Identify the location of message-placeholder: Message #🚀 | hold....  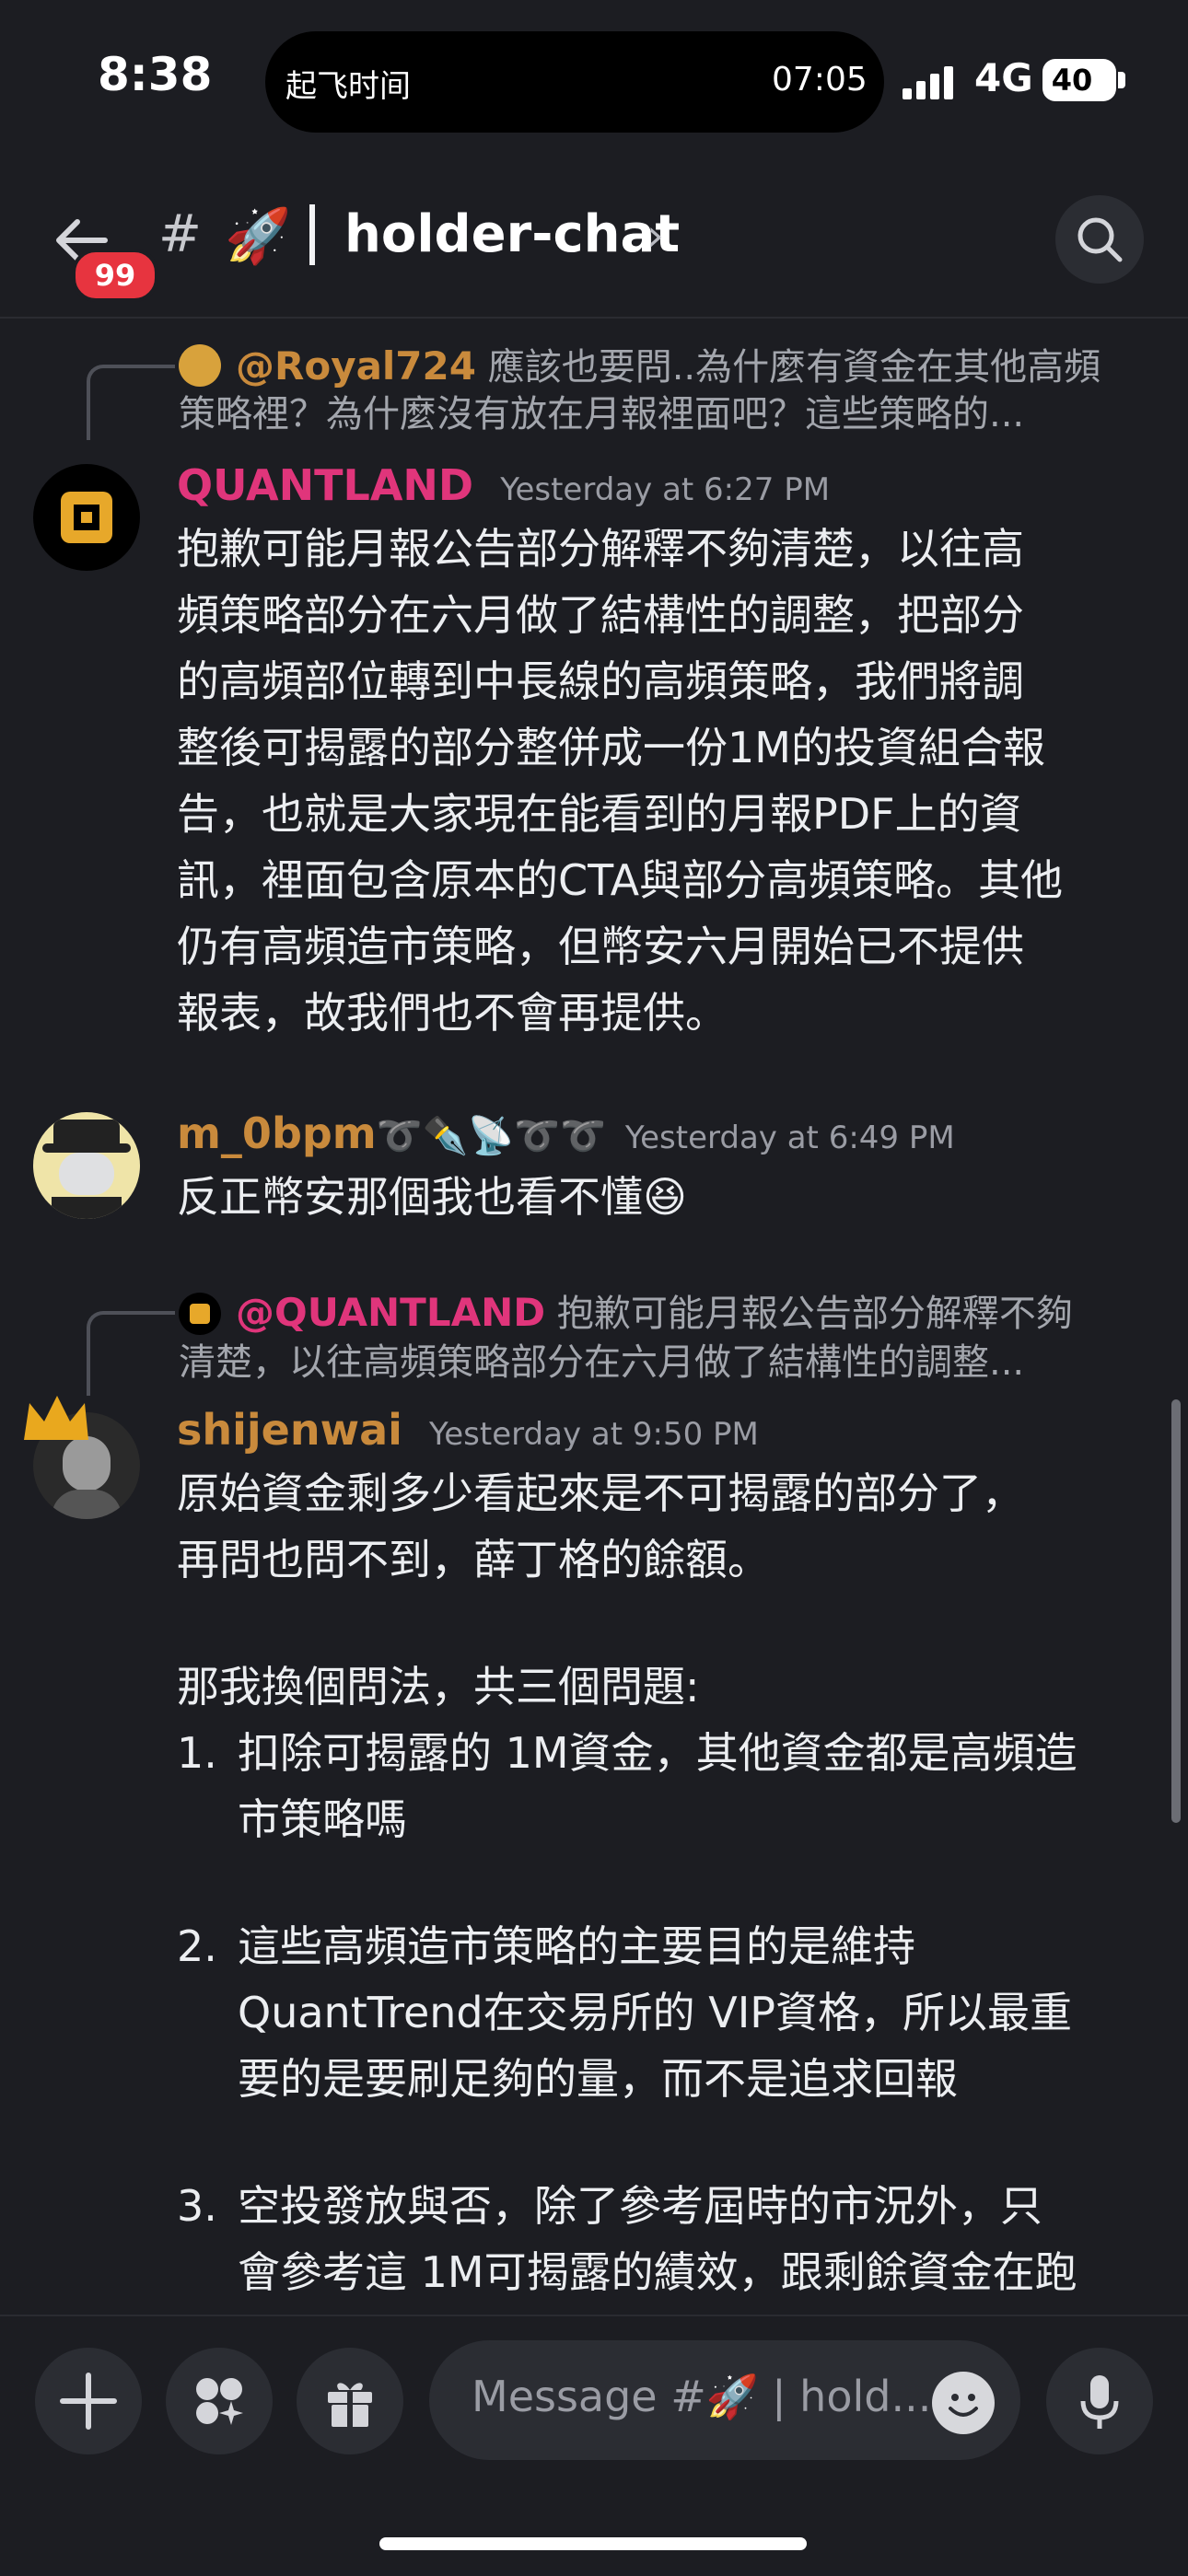
(701, 2397).